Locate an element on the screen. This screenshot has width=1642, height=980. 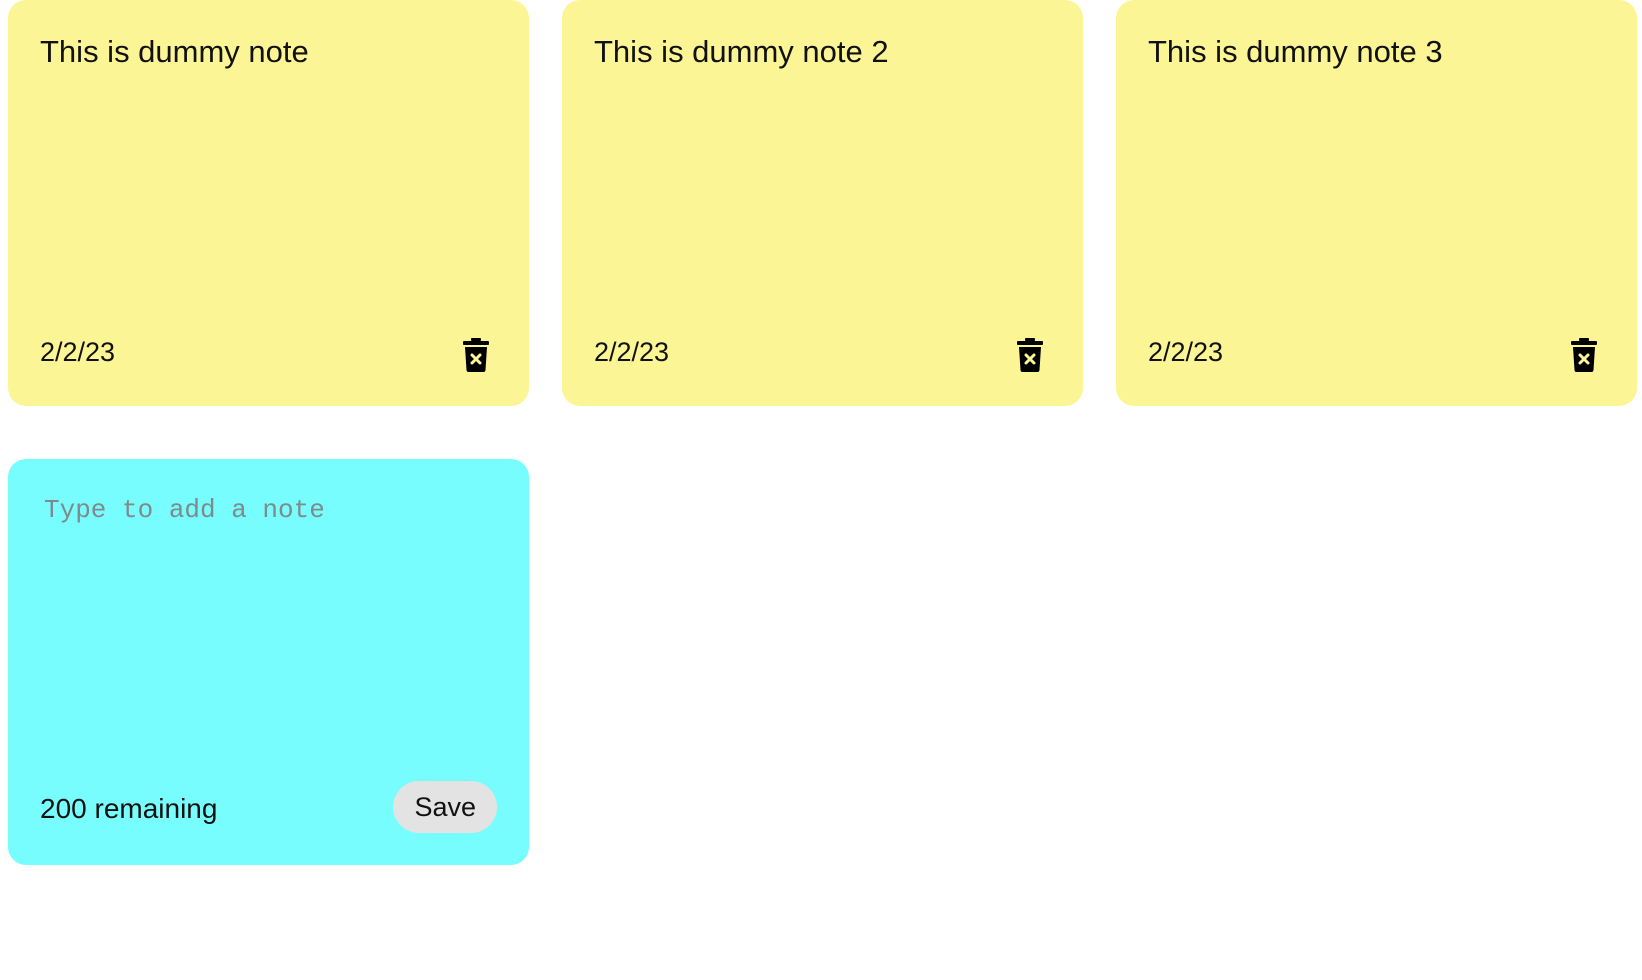
note-text: This is dummy note is located at coordinates (174, 51).